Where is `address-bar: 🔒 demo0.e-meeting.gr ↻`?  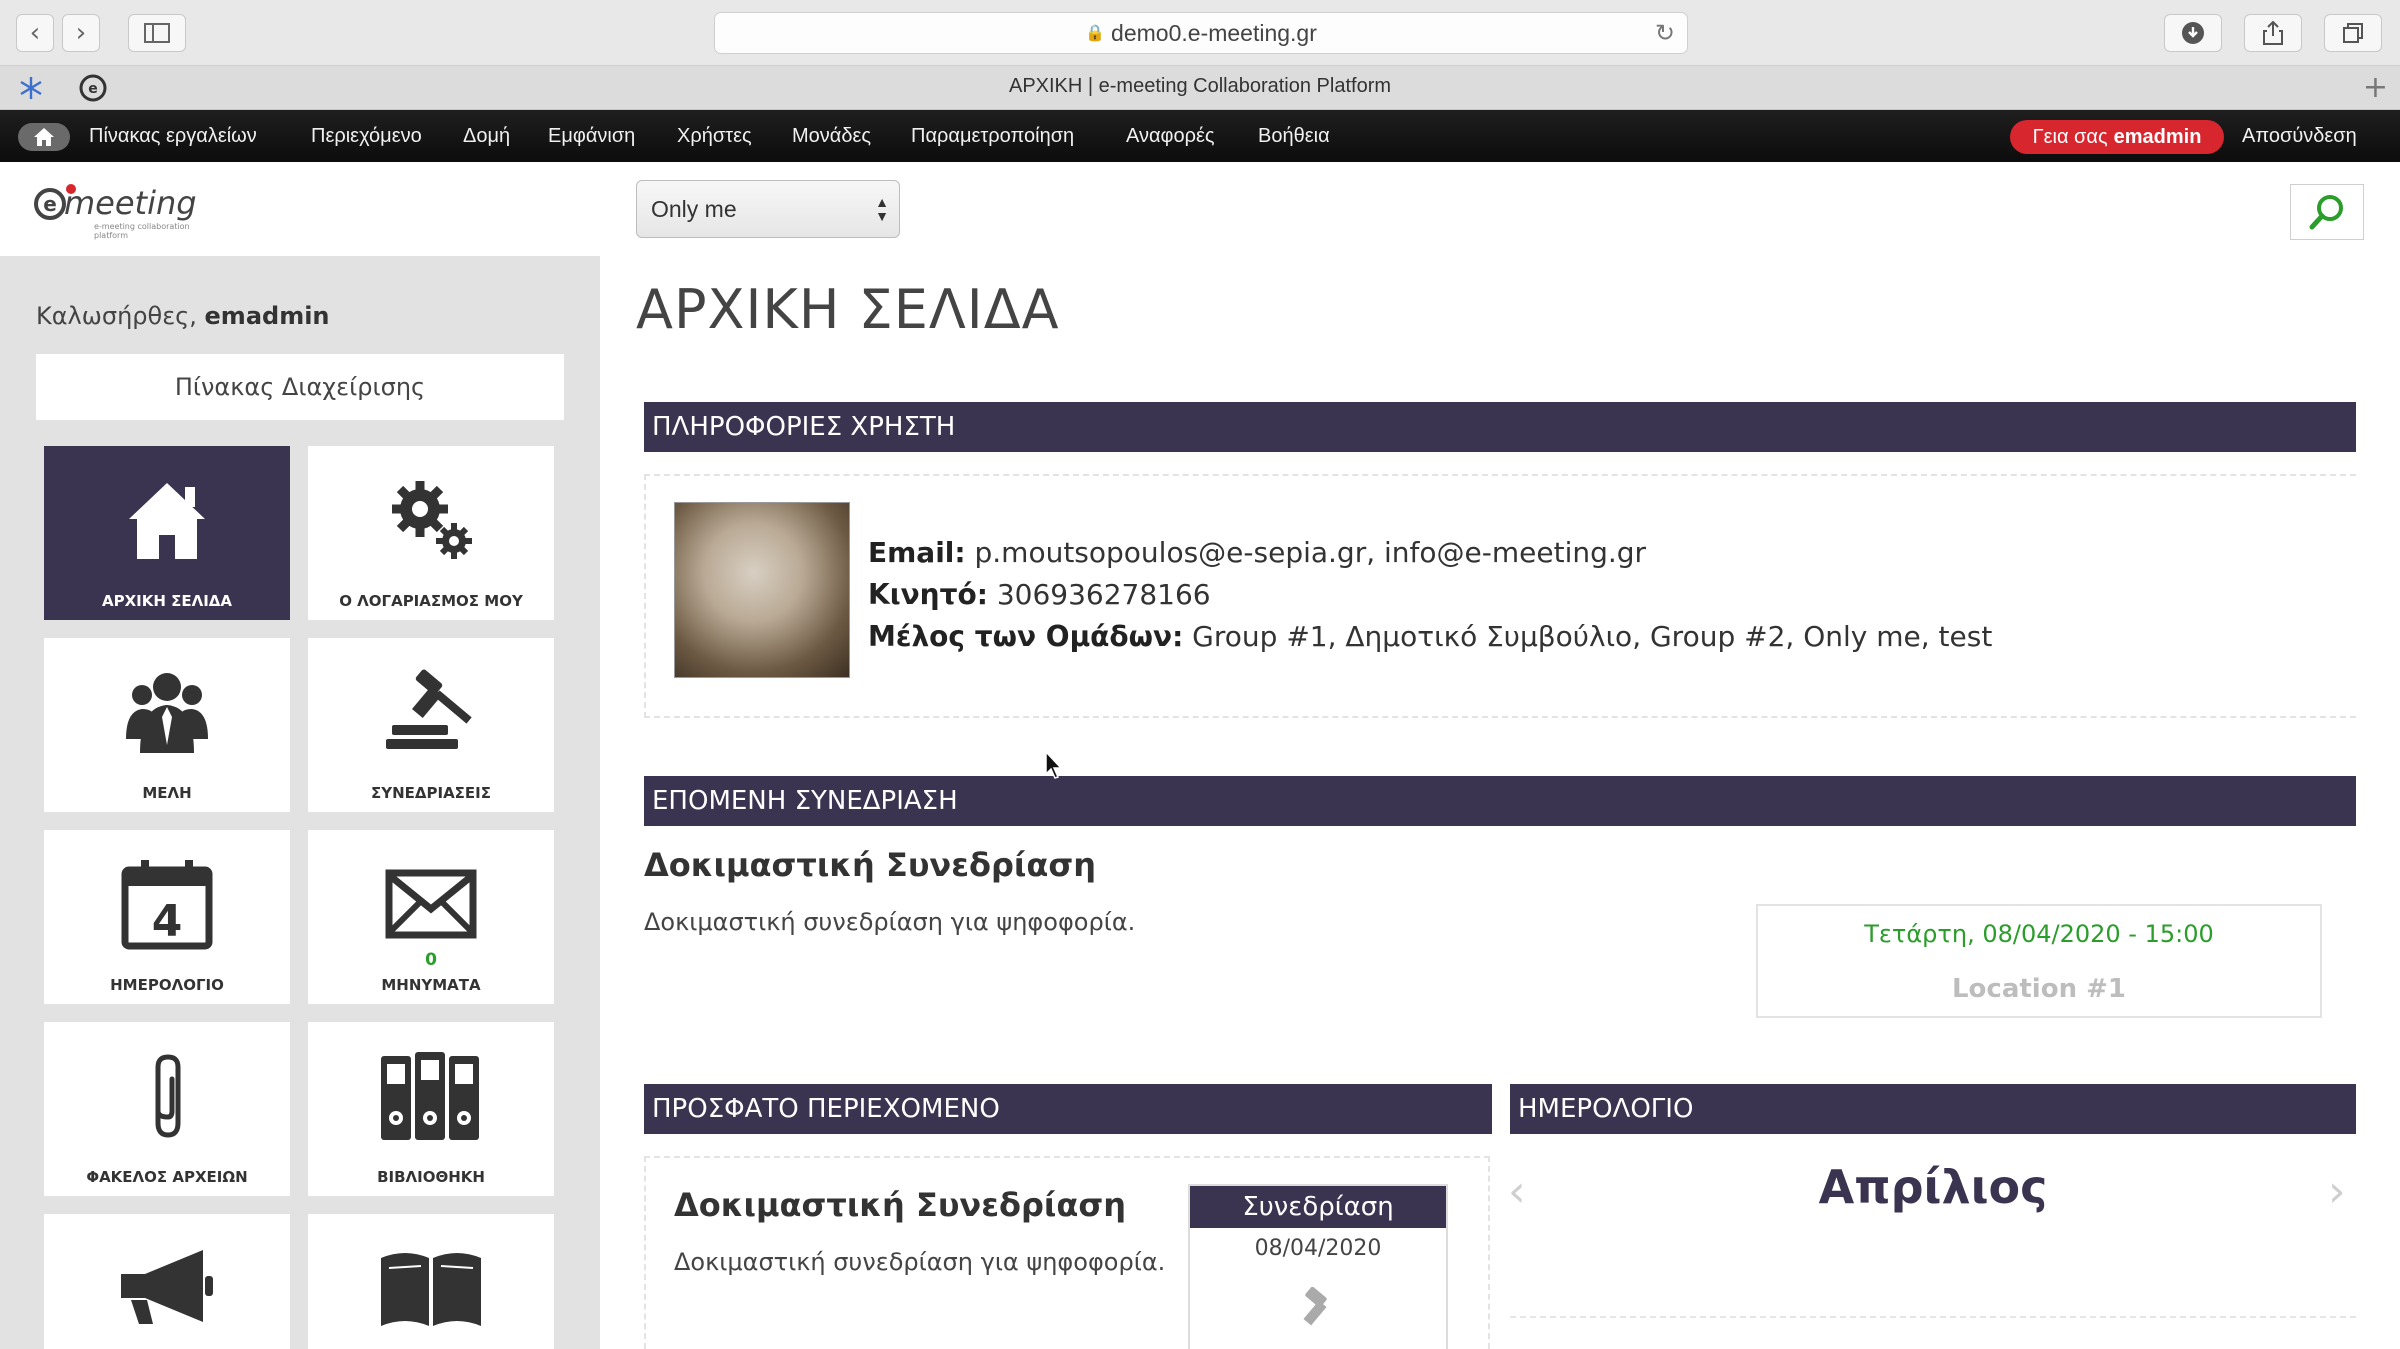
address-bar: 🔒 demo0.e-meeting.gr ↻ is located at coordinates (1201, 33).